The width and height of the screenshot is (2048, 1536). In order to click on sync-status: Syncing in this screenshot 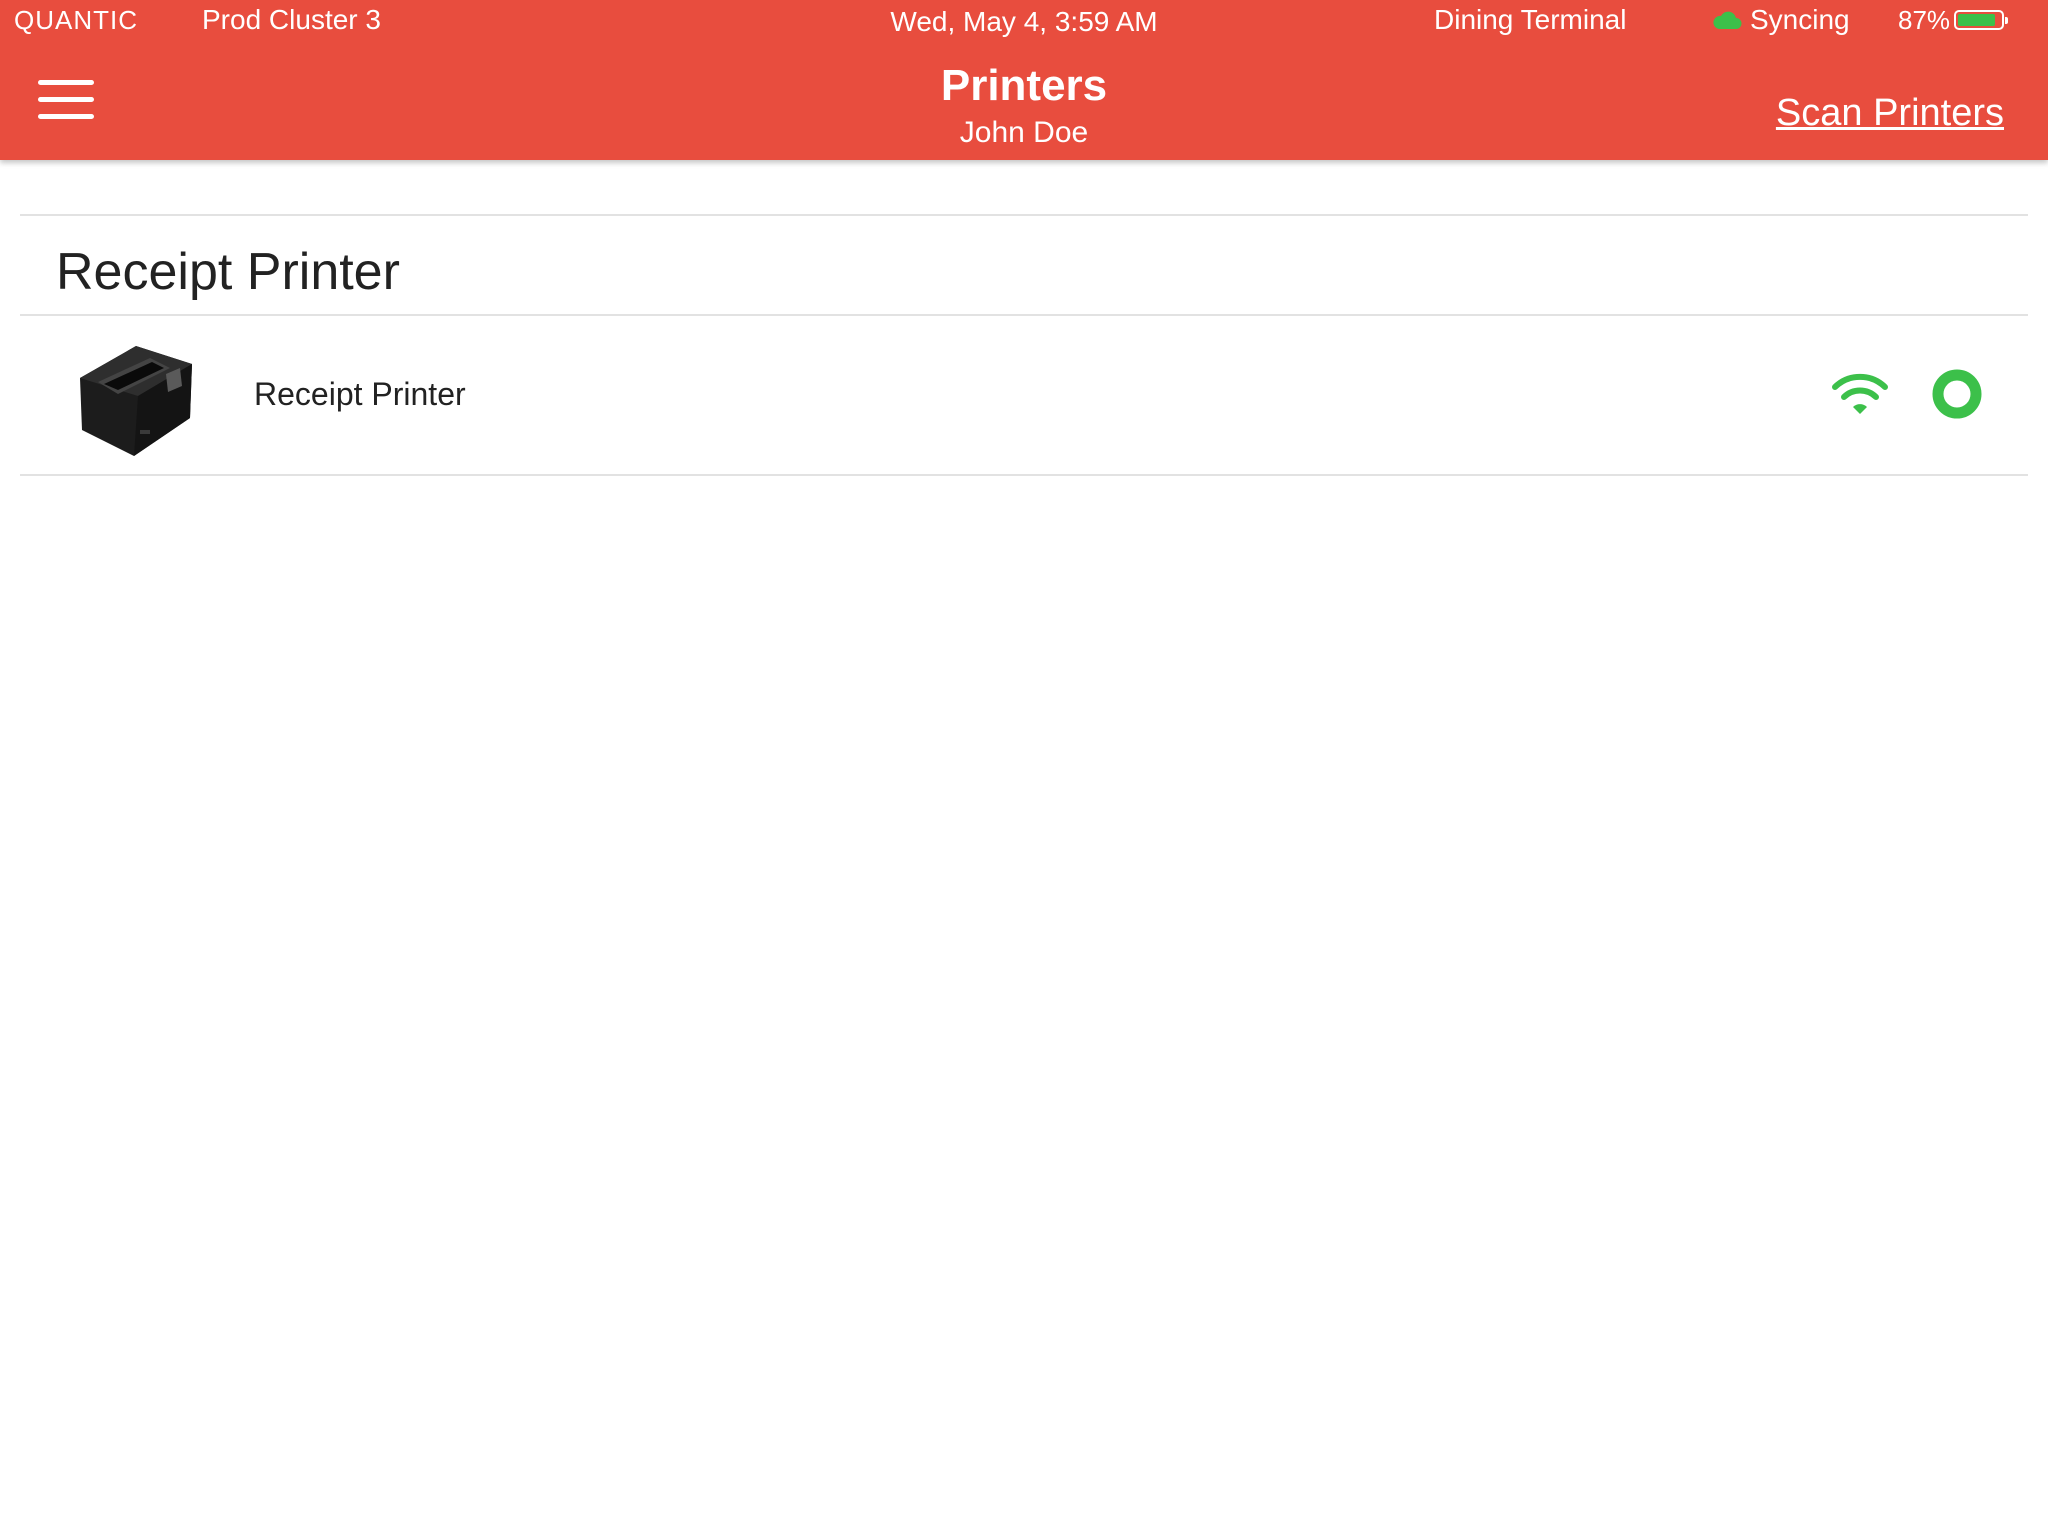, I will do `click(1781, 20)`.